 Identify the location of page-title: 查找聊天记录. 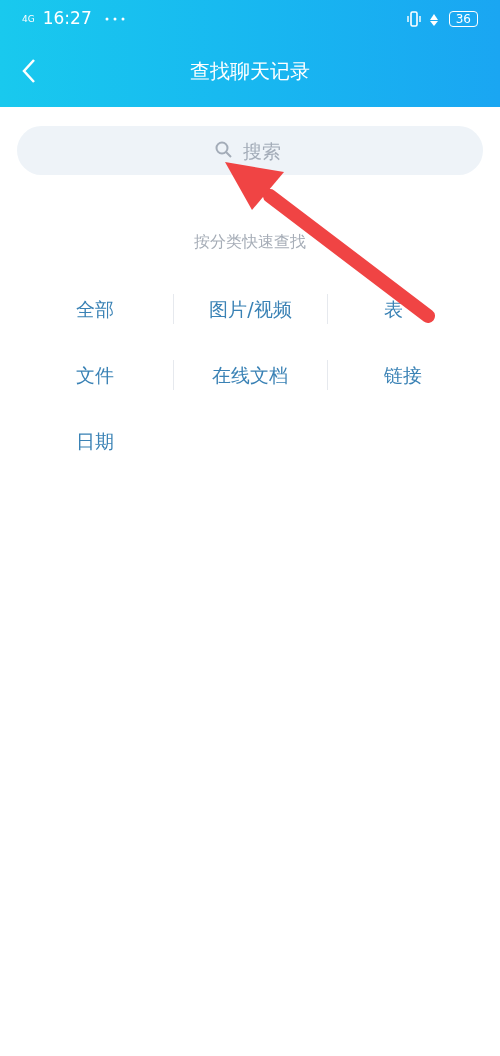
(250, 71).